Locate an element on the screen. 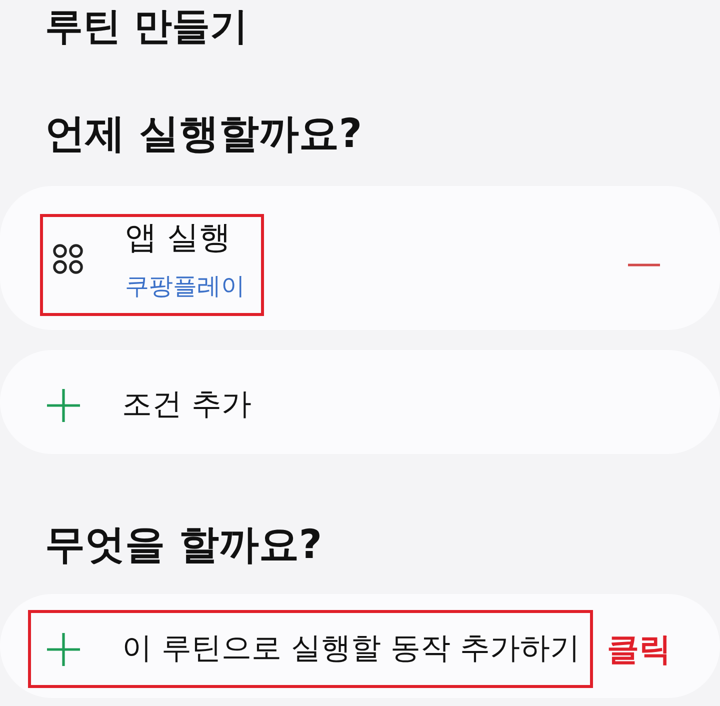  add-label: 조건 추가 is located at coordinates (187, 405).